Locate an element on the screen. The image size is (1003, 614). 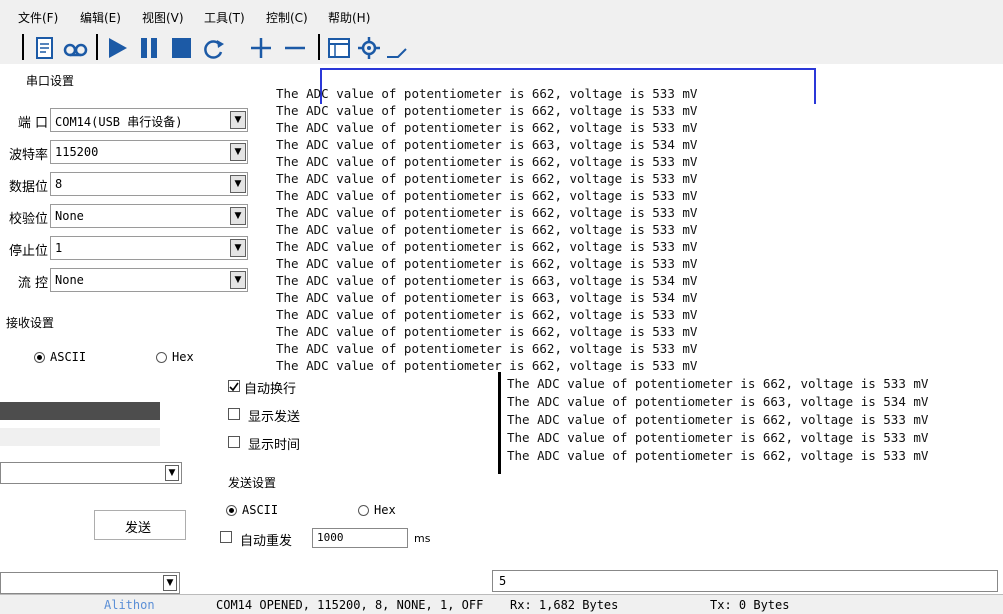
port-value: COM14(USB 串行设备) is located at coordinates (119, 122).